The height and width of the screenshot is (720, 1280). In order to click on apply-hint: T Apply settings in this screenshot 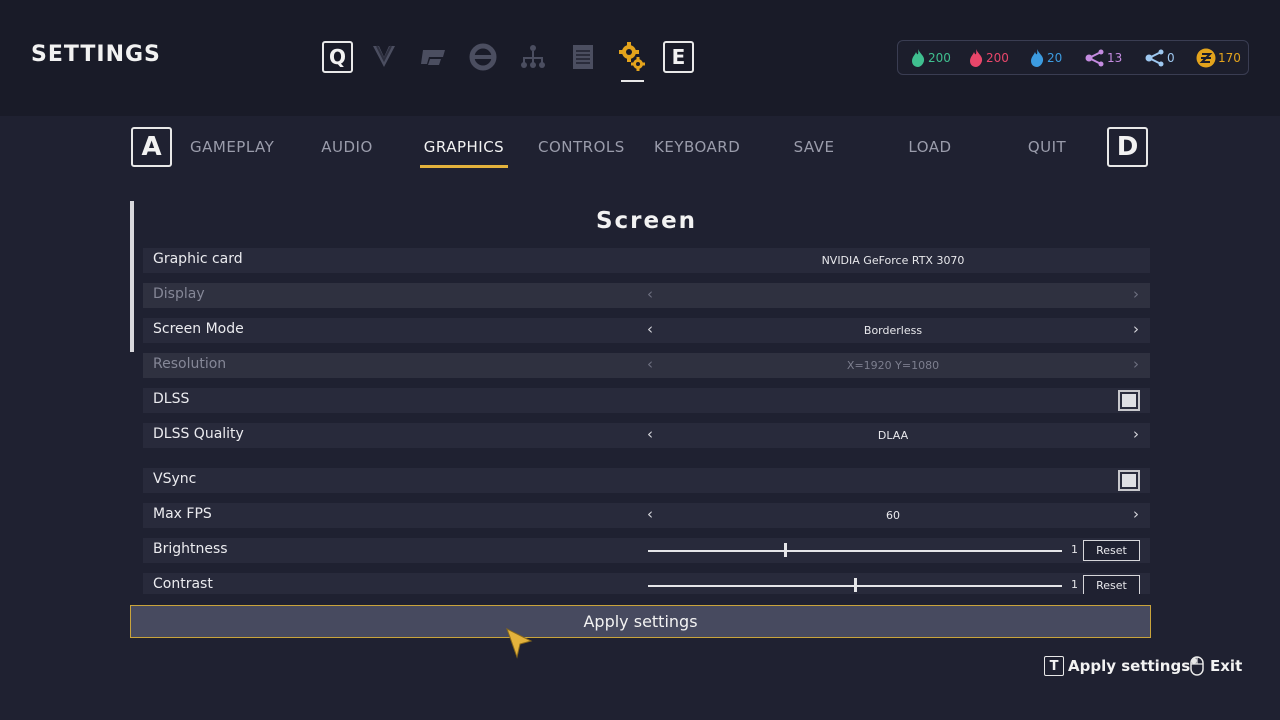, I will do `click(1117, 666)`.